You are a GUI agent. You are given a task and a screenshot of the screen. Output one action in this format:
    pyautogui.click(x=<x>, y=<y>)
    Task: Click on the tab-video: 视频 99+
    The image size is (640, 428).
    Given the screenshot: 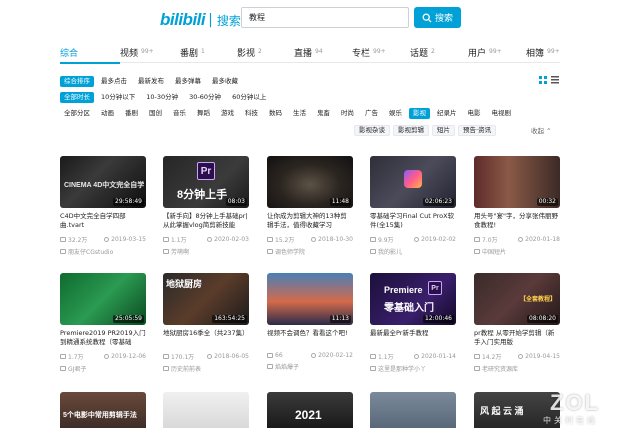 What is the action you would take?
    pyautogui.click(x=150, y=54)
    